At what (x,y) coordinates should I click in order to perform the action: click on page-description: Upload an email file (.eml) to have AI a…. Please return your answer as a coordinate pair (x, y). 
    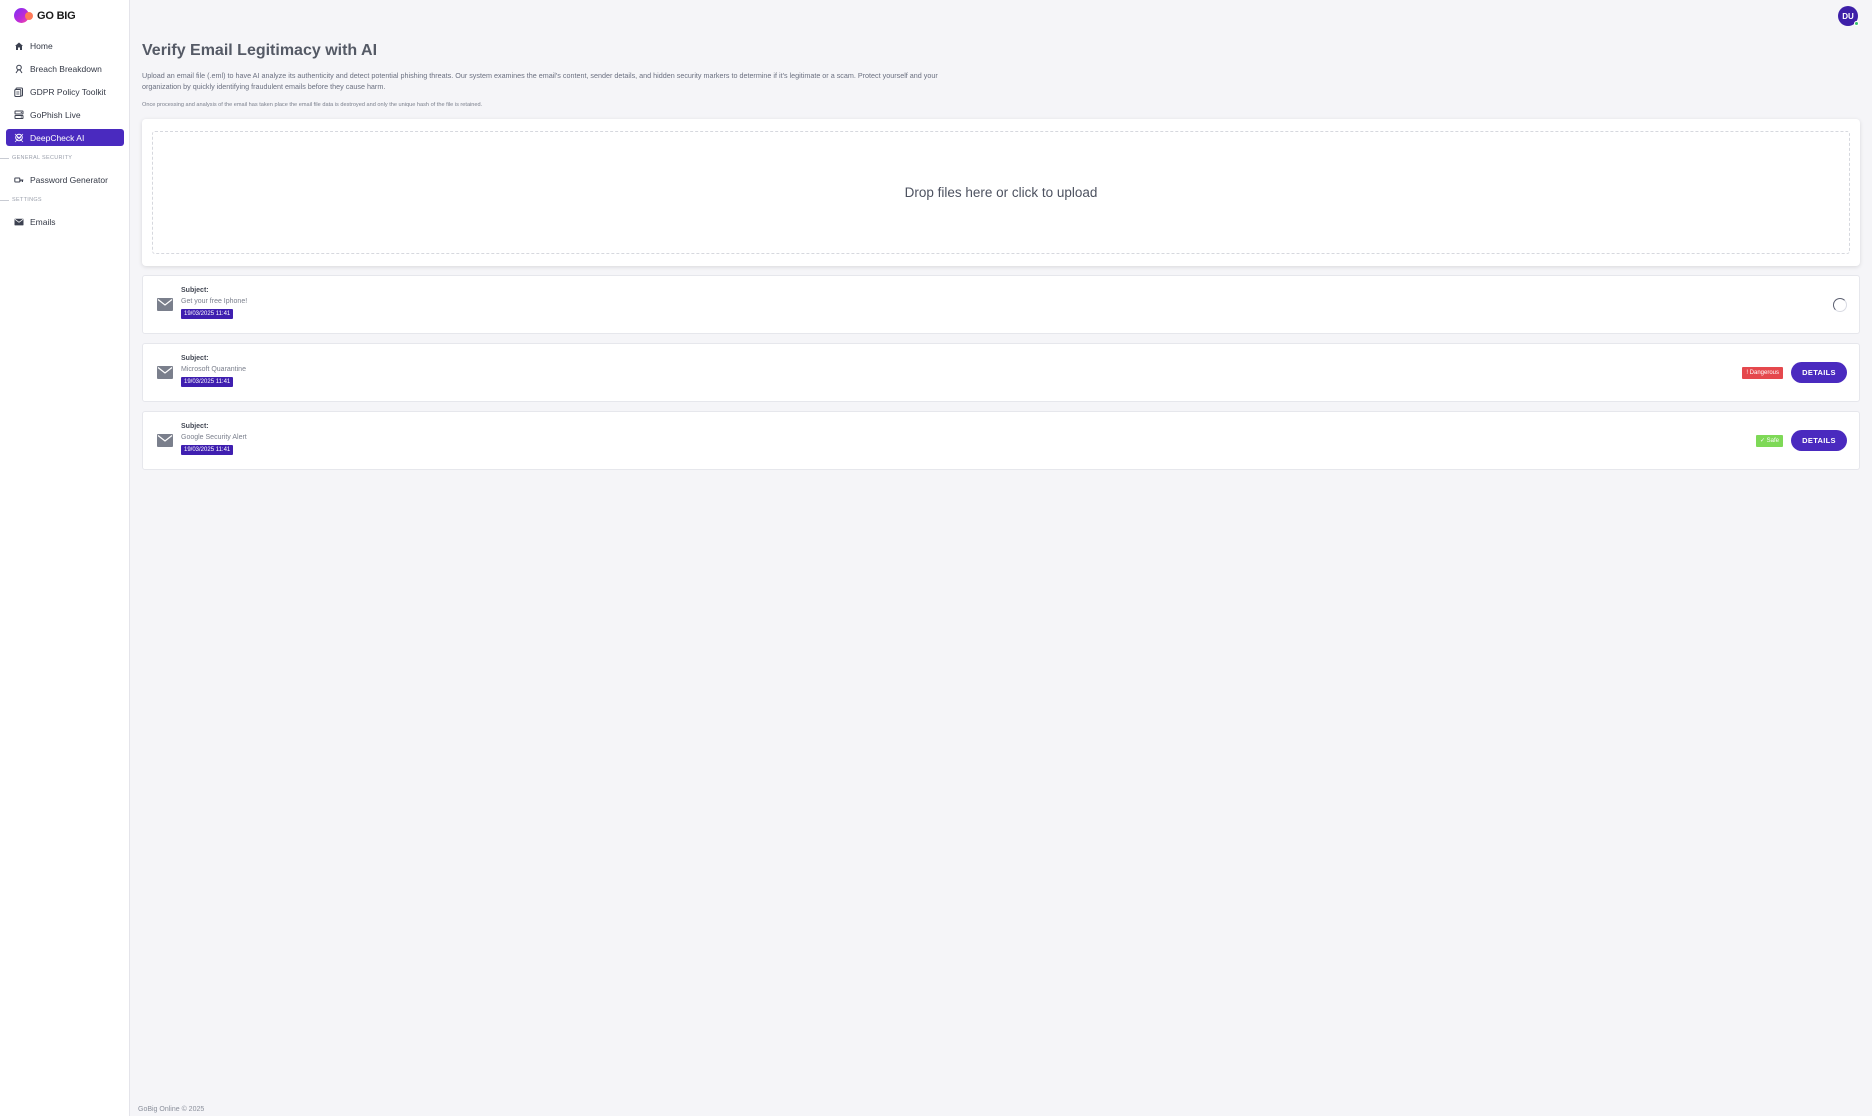
    Looking at the image, I should click on (540, 81).